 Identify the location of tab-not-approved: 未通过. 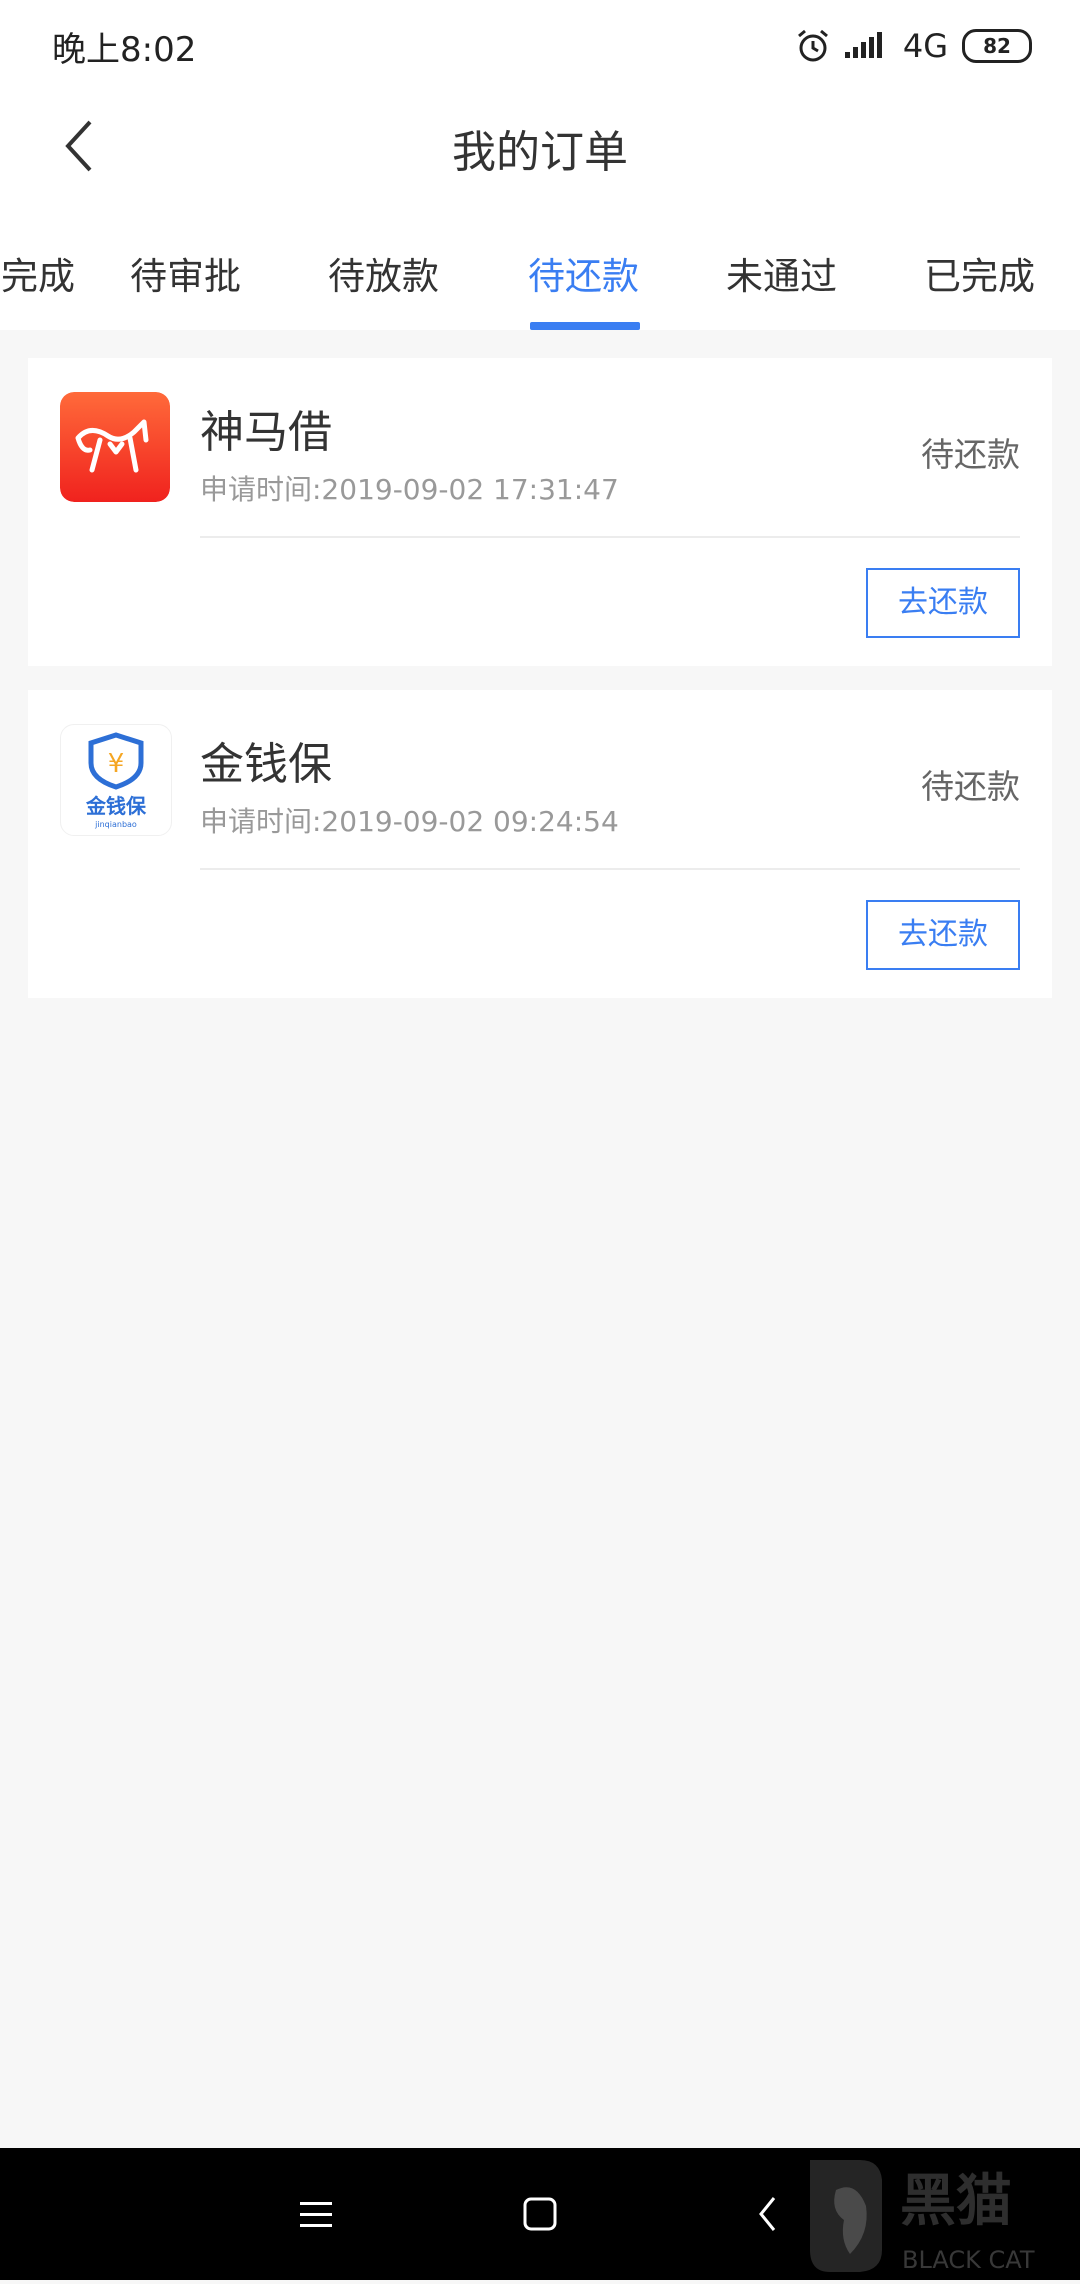
(781, 273).